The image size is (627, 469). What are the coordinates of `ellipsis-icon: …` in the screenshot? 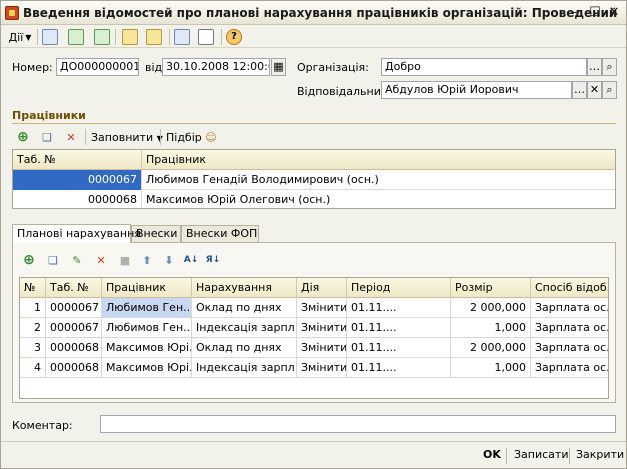 It's located at (594, 66).